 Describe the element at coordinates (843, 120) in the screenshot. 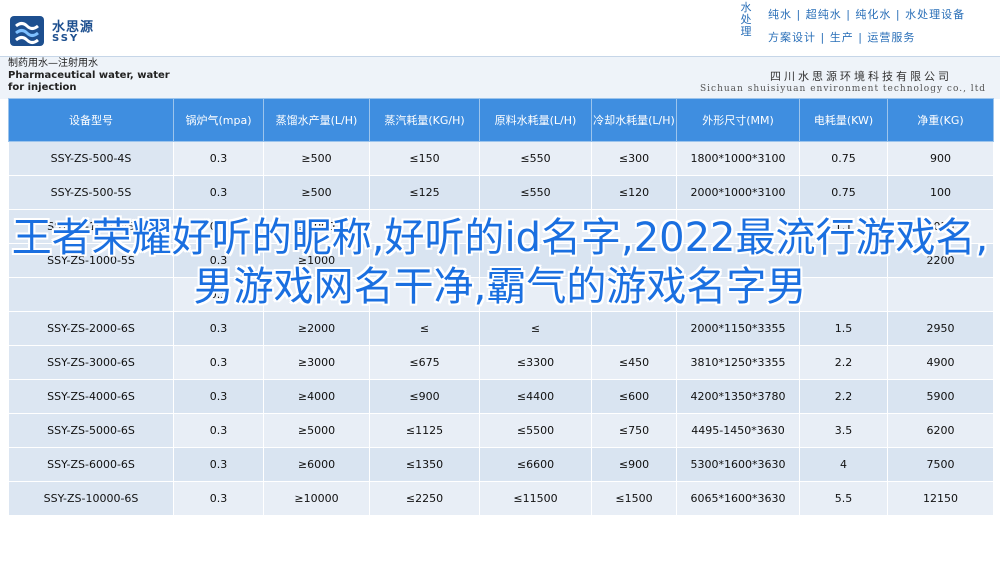

I see `column-header: 电耗量(KW)` at that location.